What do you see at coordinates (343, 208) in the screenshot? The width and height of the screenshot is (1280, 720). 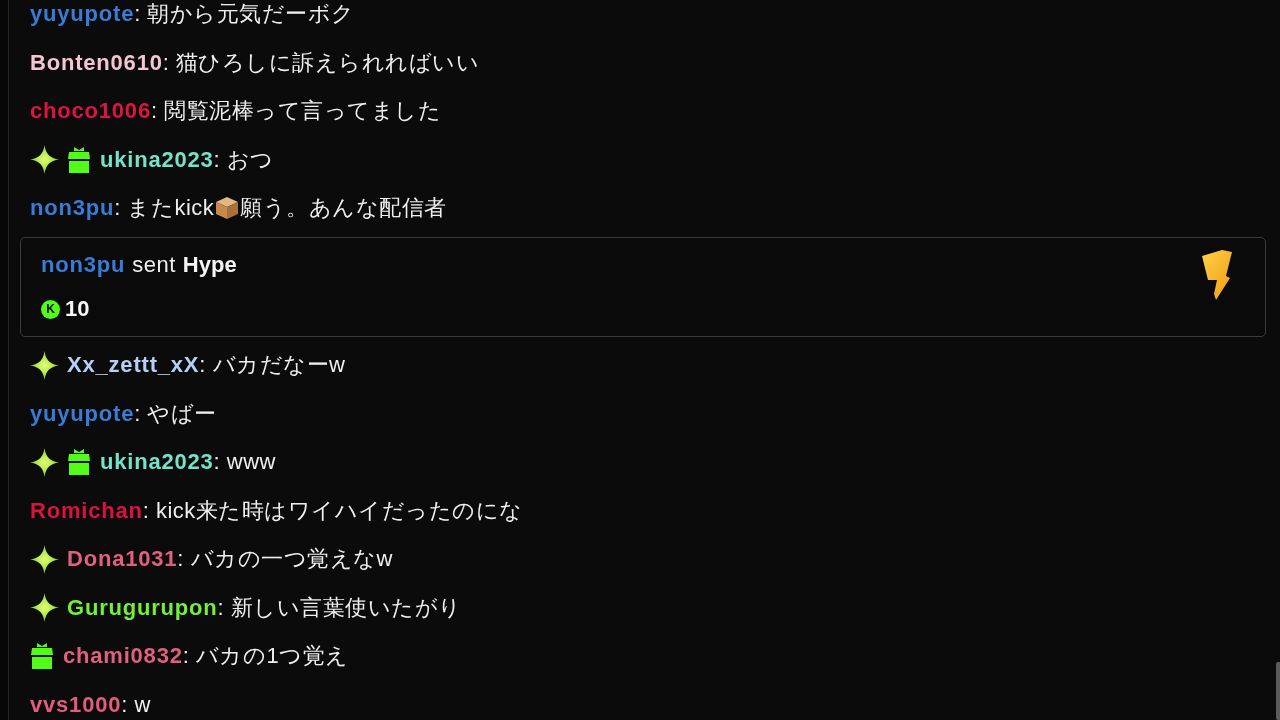 I see `message-text: 願う。あんな配信者` at bounding box center [343, 208].